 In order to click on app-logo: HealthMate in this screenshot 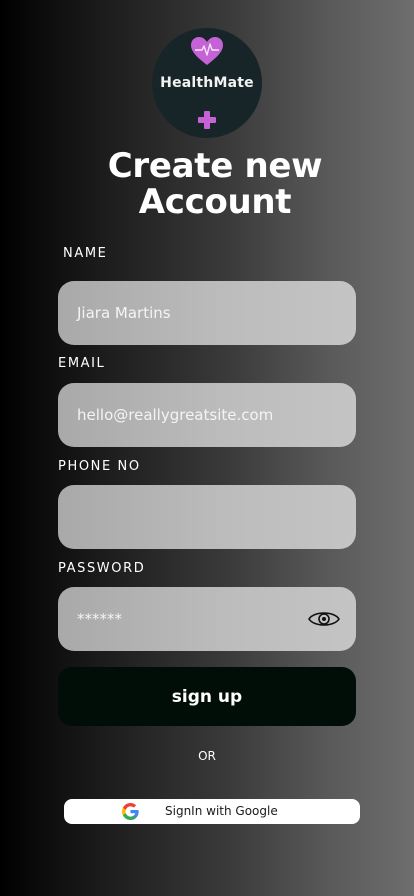, I will do `click(207, 83)`.